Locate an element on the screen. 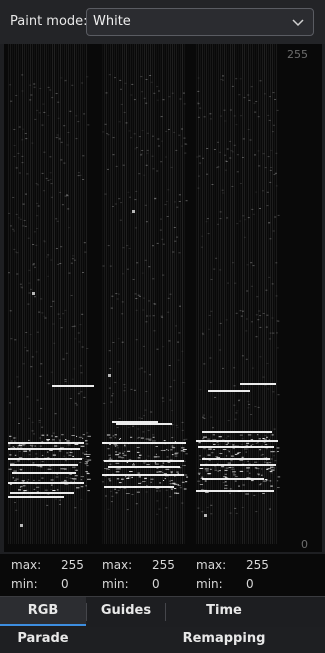  blue-channel-stats: max: 255 min: 0 is located at coordinates (241, 575).